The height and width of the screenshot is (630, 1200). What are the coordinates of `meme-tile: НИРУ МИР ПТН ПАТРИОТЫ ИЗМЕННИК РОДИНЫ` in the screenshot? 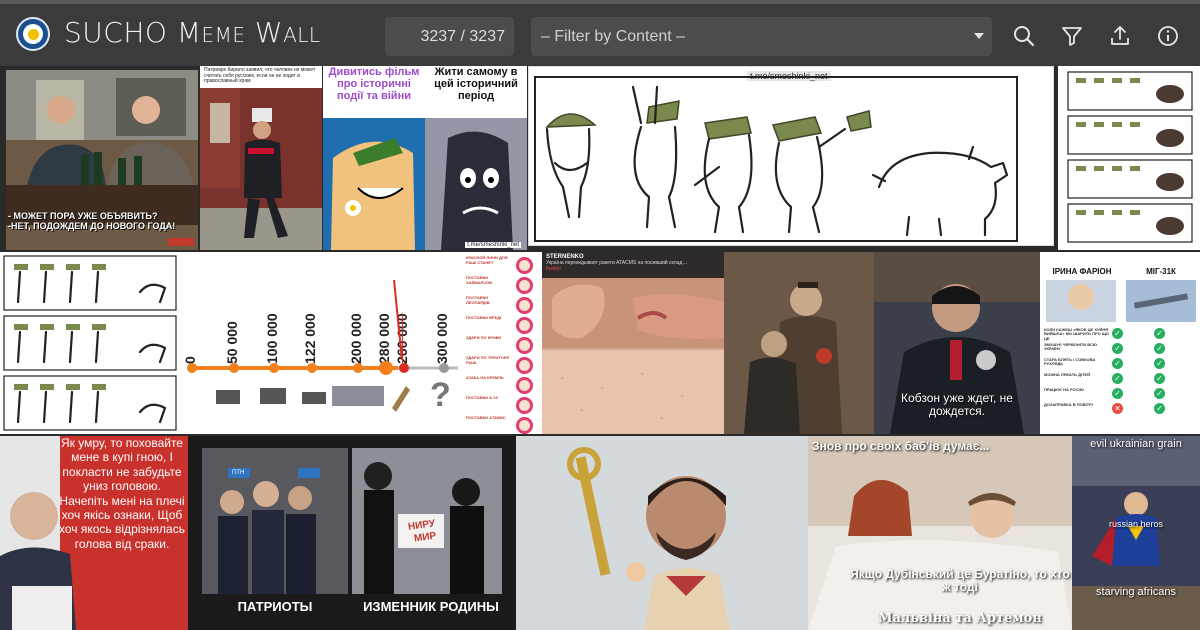 It's located at (352, 533).